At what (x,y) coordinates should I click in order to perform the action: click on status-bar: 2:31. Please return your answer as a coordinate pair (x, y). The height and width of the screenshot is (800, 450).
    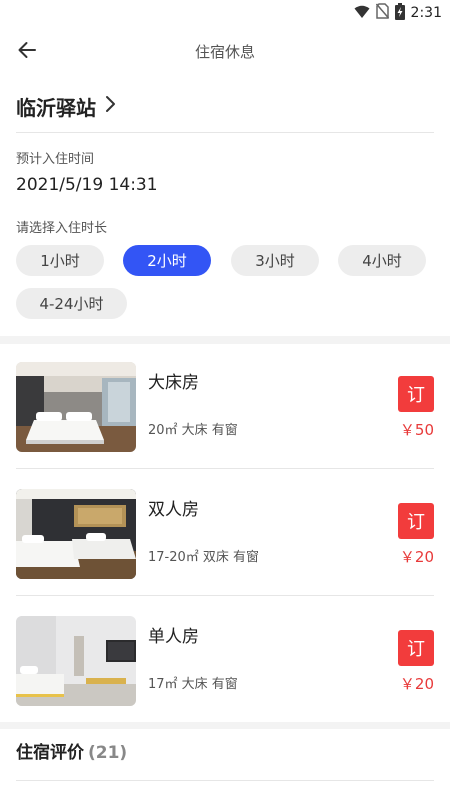
    Looking at the image, I should click on (225, 13).